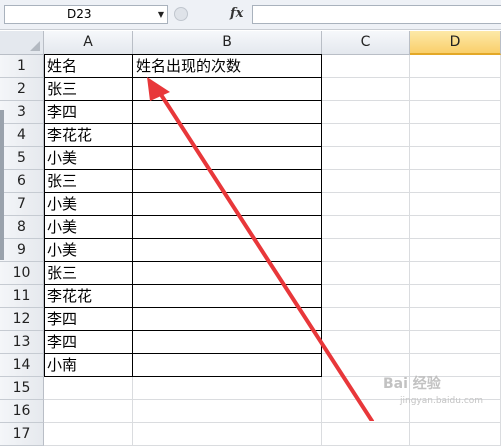 This screenshot has width=501, height=446. I want to click on cell-a17, so click(88, 434).